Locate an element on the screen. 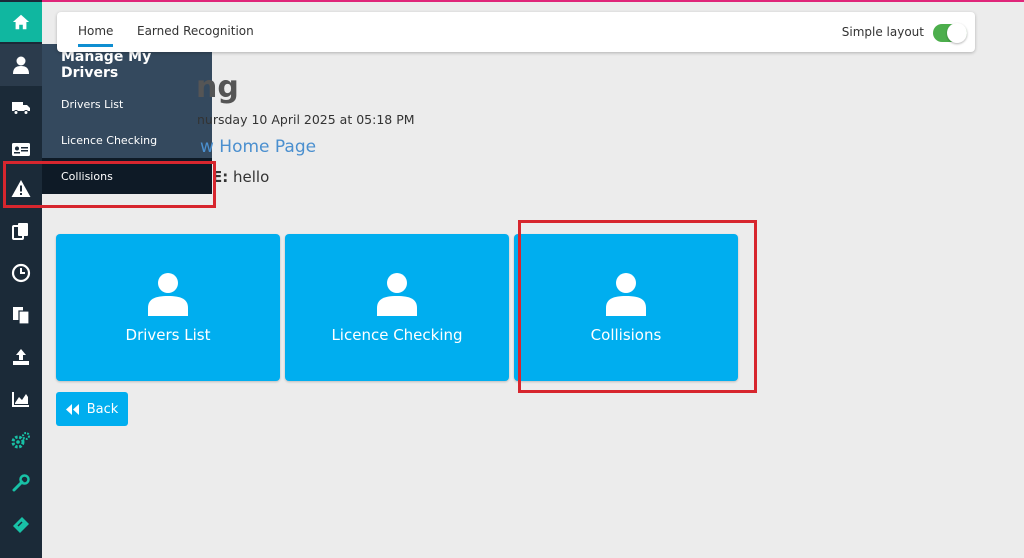 This screenshot has height=558, width=1024. sidebar-item-home is located at coordinates (21, 22).